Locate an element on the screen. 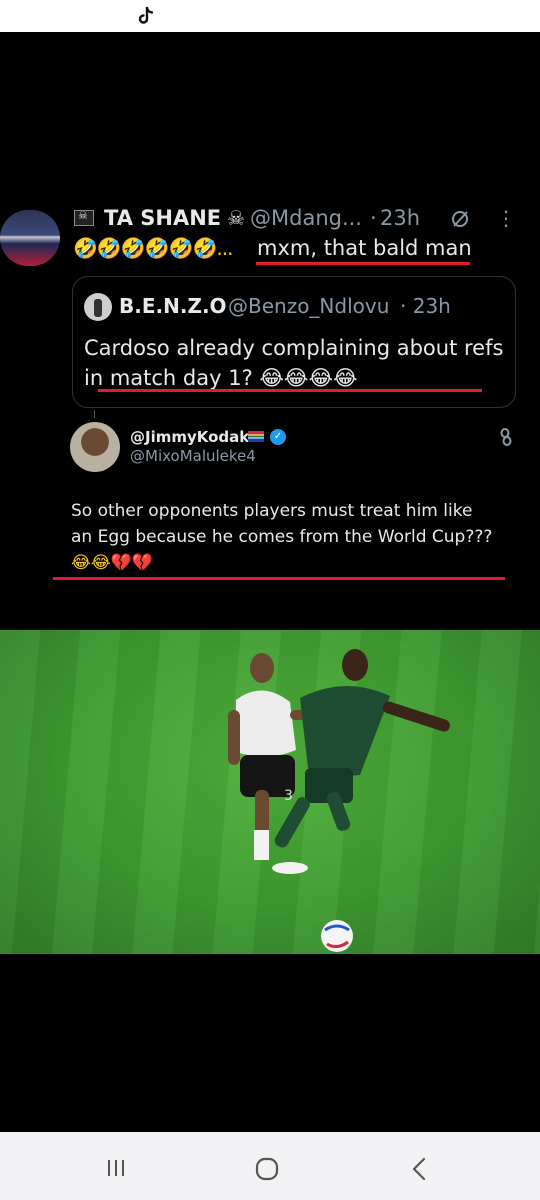 The image size is (540, 1200). more-vertical-icon: ⋮ is located at coordinates (506, 218).